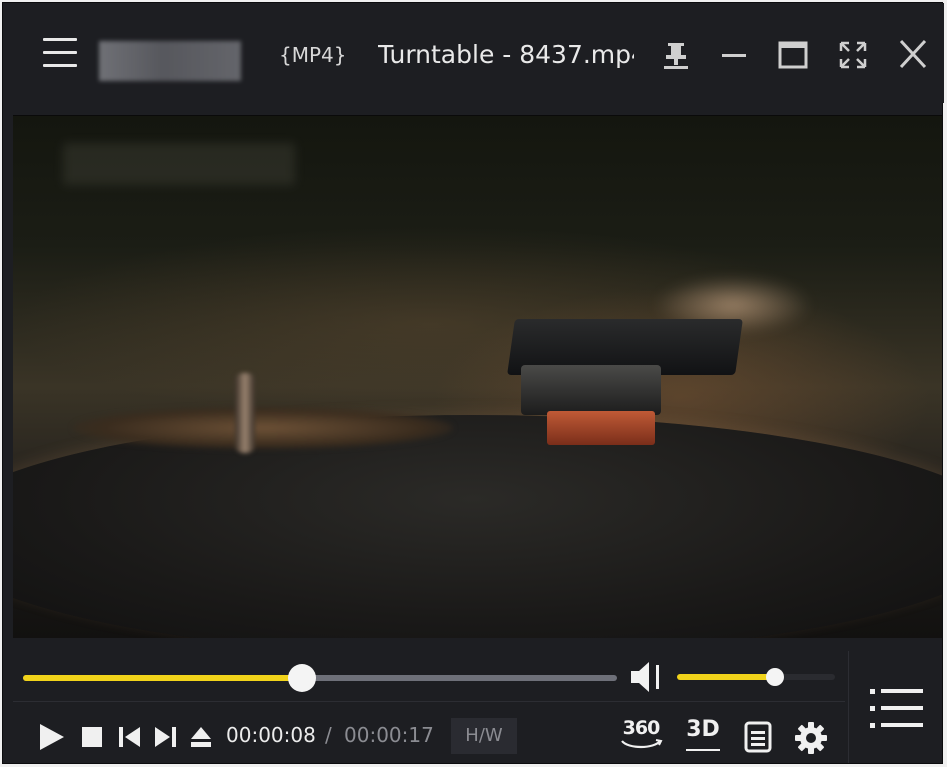 The width and height of the screenshot is (947, 767). I want to click on volume-slider, so click(756, 677).